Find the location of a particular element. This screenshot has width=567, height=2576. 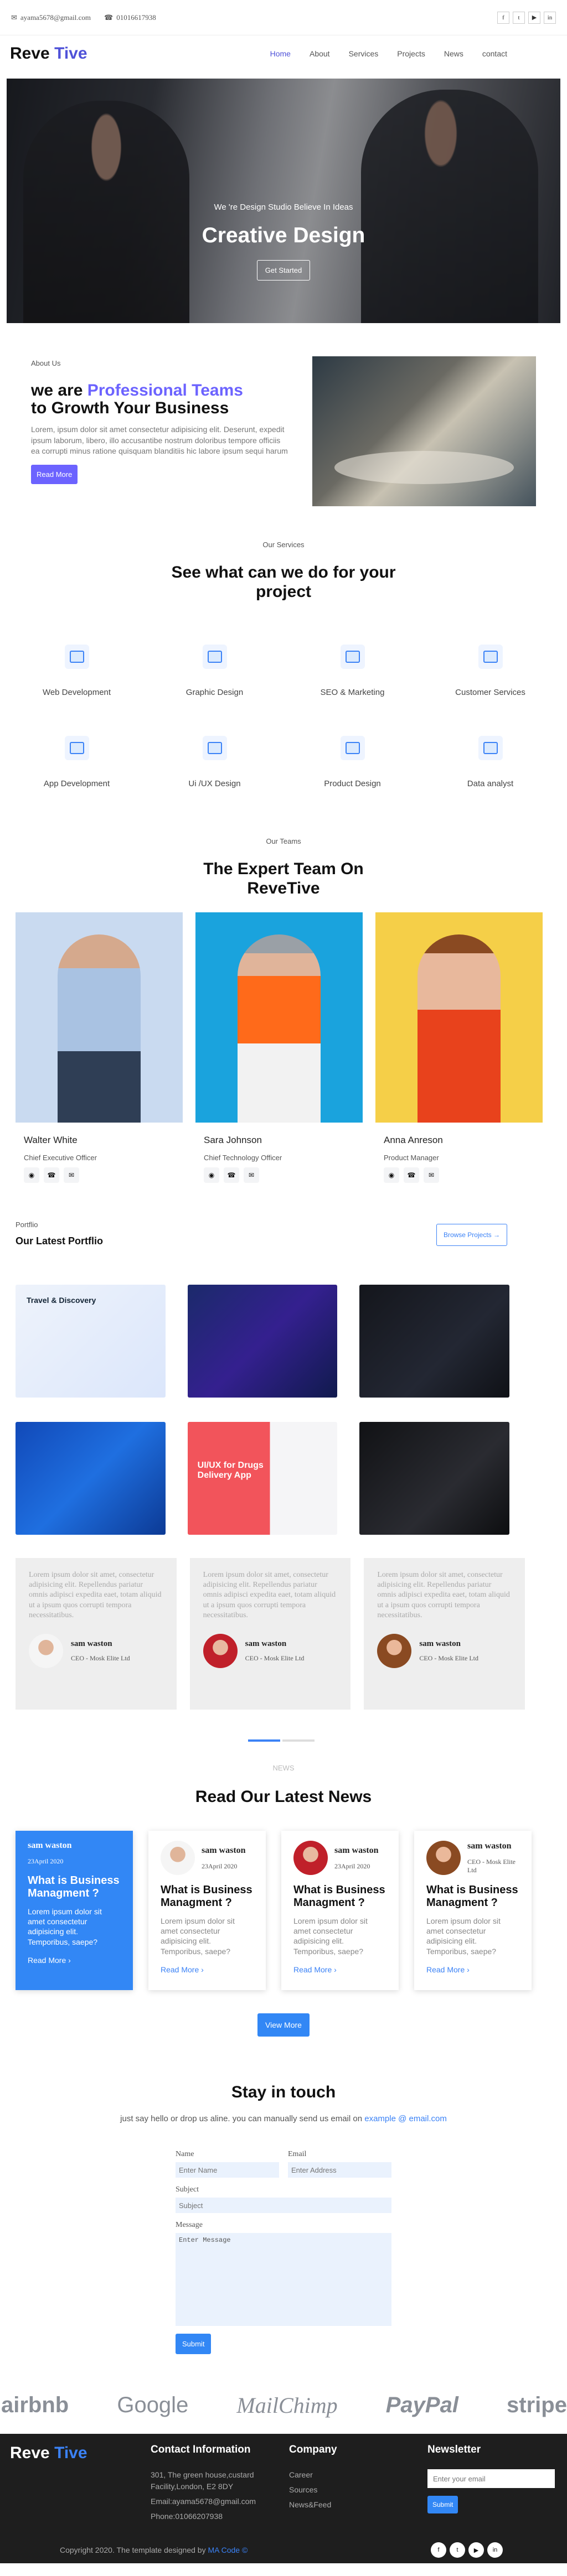

logo: Reve Tive is located at coordinates (48, 53).